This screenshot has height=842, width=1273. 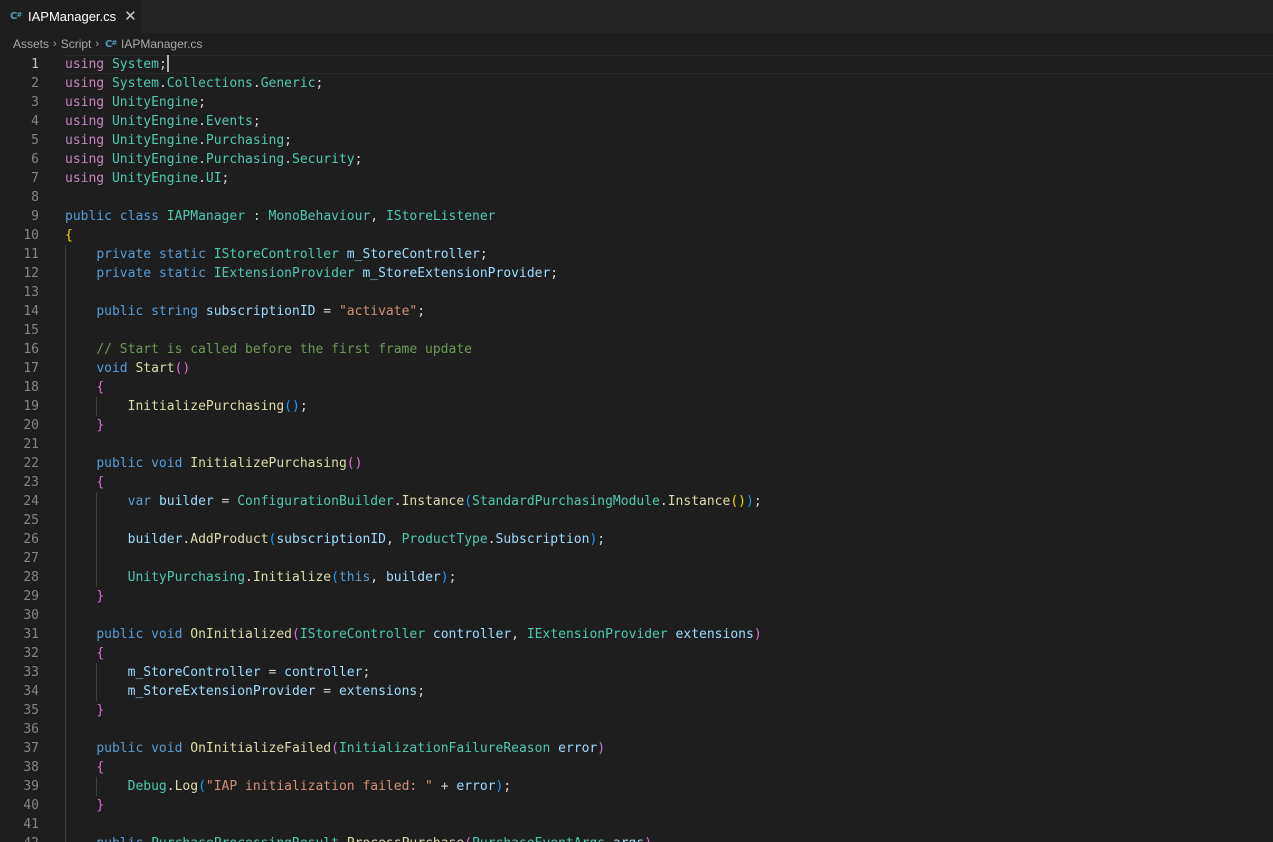 What do you see at coordinates (35, 216) in the screenshot?
I see `line-number: 9` at bounding box center [35, 216].